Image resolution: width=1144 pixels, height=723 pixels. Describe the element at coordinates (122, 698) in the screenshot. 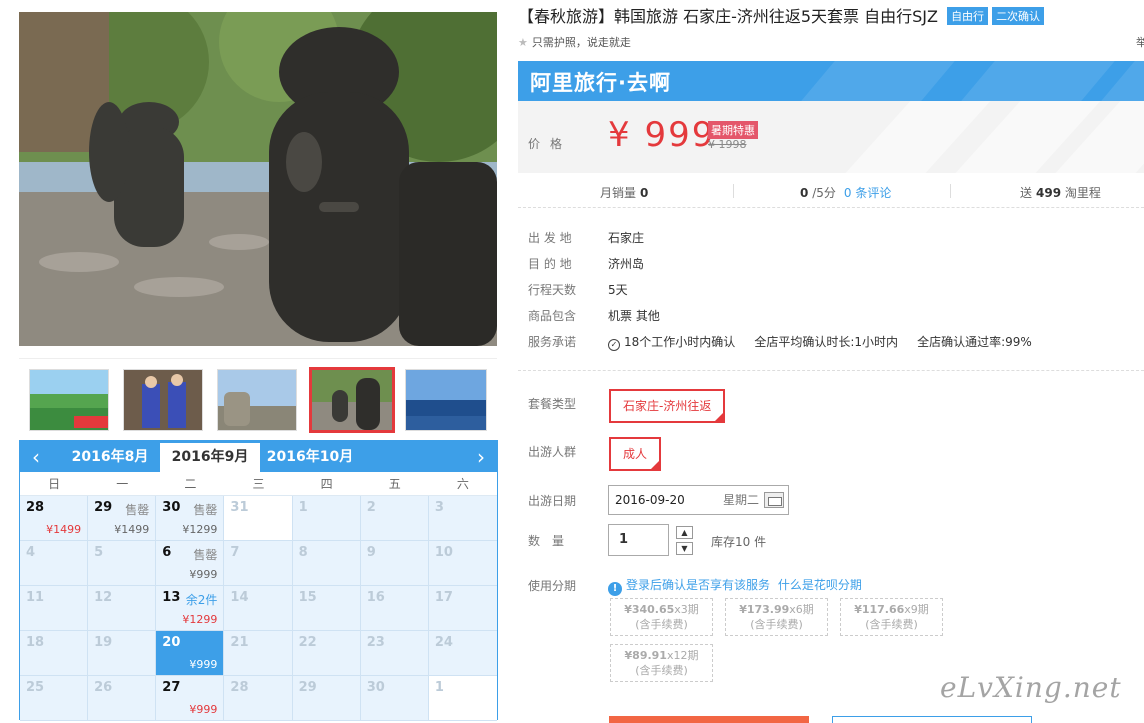

I see `calendar-day: 26` at that location.